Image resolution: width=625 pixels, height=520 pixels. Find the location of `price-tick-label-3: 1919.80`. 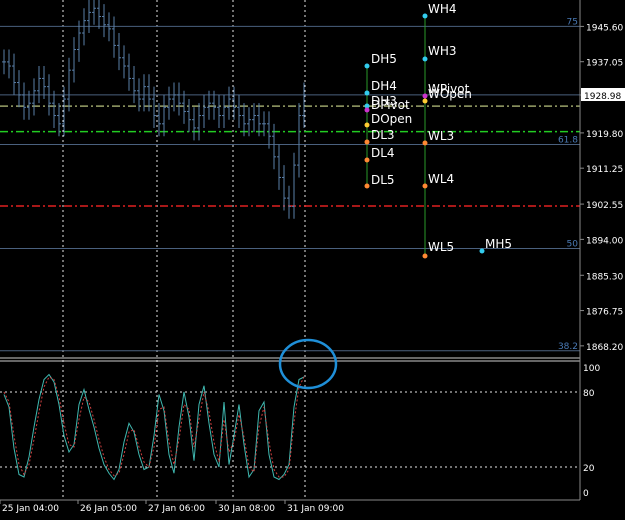

price-tick-label-3: 1919.80 is located at coordinates (604, 135).